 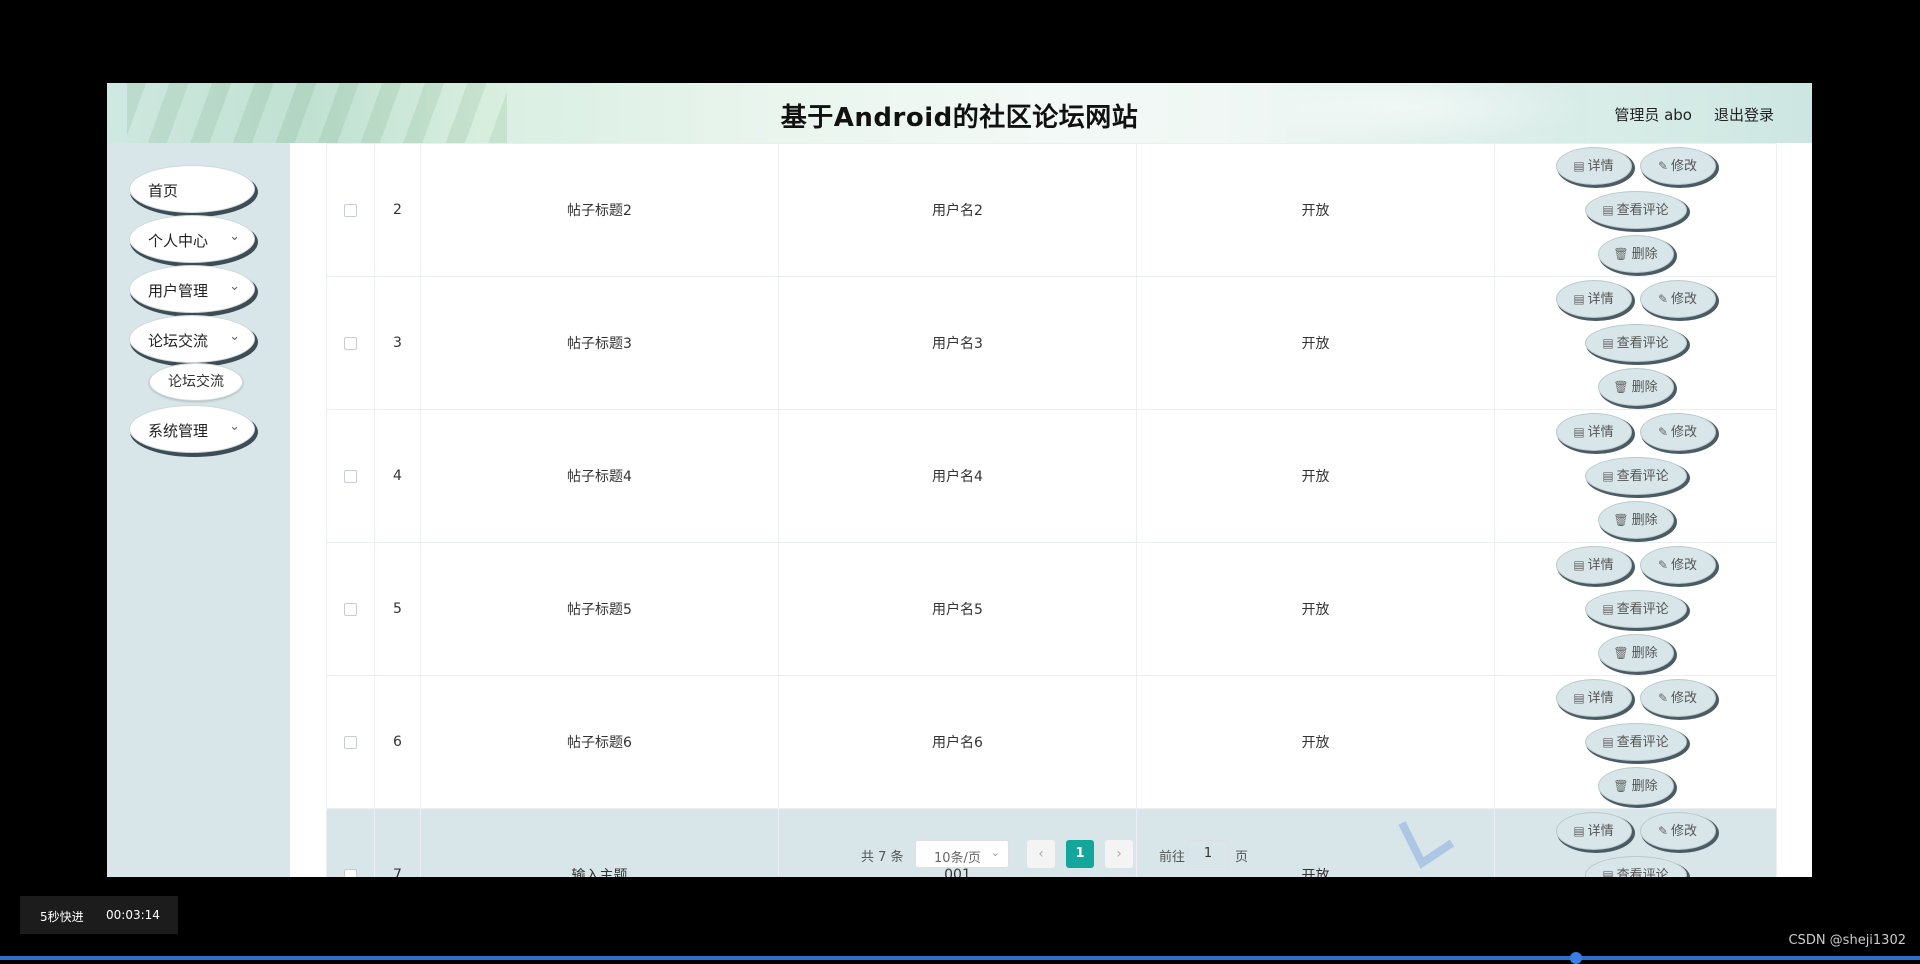 What do you see at coordinates (397, 210) in the screenshot?
I see `row-index: 2` at bounding box center [397, 210].